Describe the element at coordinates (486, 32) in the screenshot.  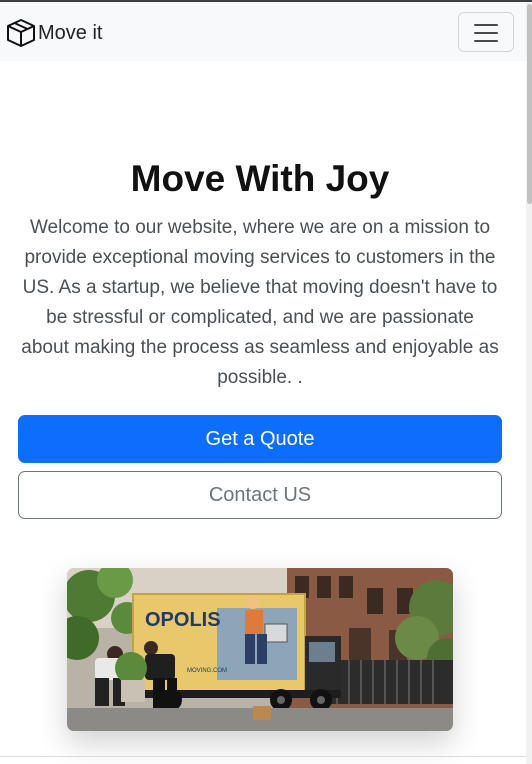
I see `navbar-toggler-button` at that location.